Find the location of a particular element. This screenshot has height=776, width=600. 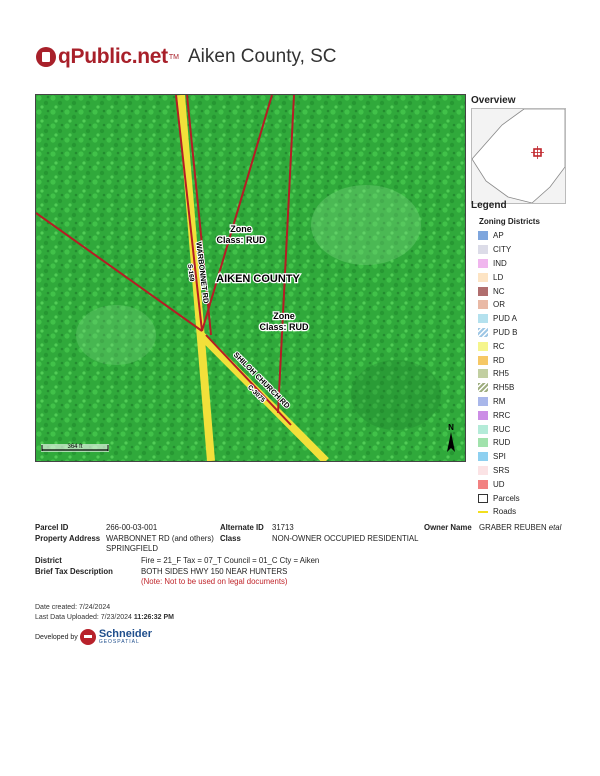

legend-item-label: CITY is located at coordinates (502, 250).